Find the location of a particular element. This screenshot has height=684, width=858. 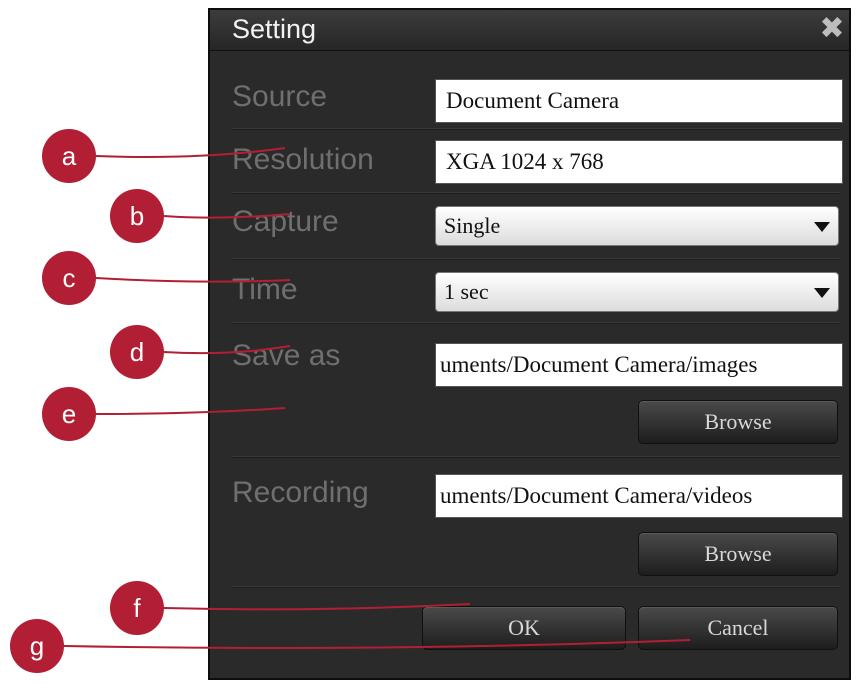

resolution-field: XGA 1024 x 768 is located at coordinates (639, 162).